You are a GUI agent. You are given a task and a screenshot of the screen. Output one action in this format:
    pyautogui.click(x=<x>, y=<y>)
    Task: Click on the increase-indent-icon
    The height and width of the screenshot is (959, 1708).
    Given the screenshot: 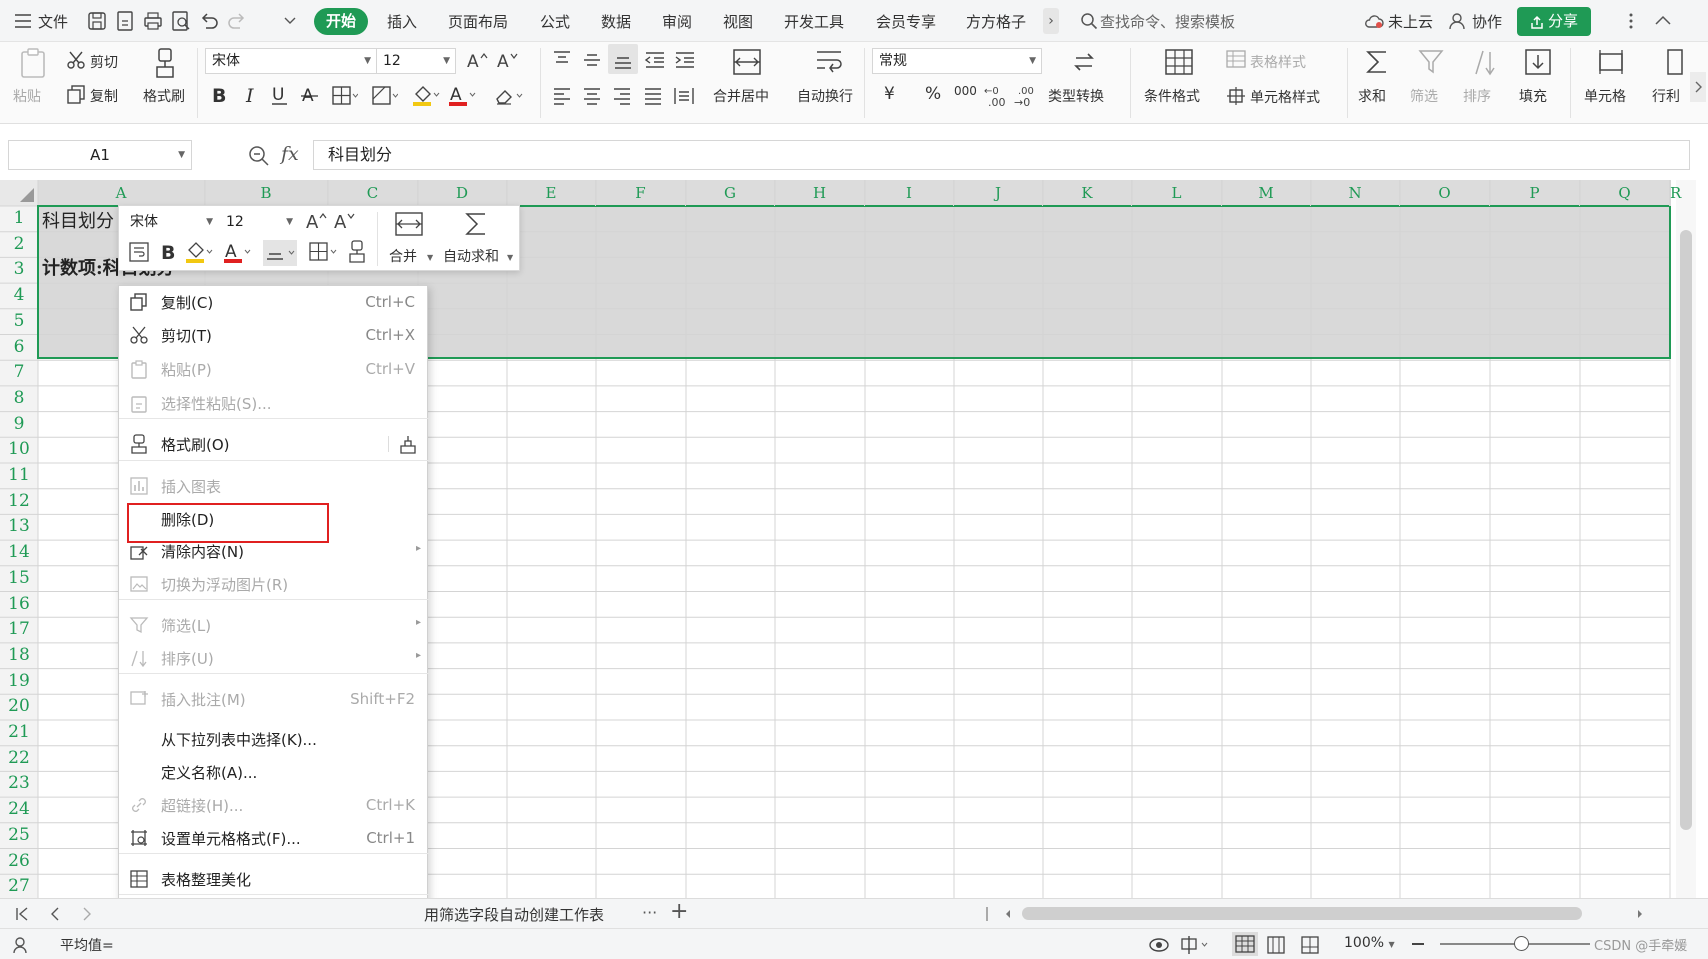 What is the action you would take?
    pyautogui.click(x=685, y=60)
    